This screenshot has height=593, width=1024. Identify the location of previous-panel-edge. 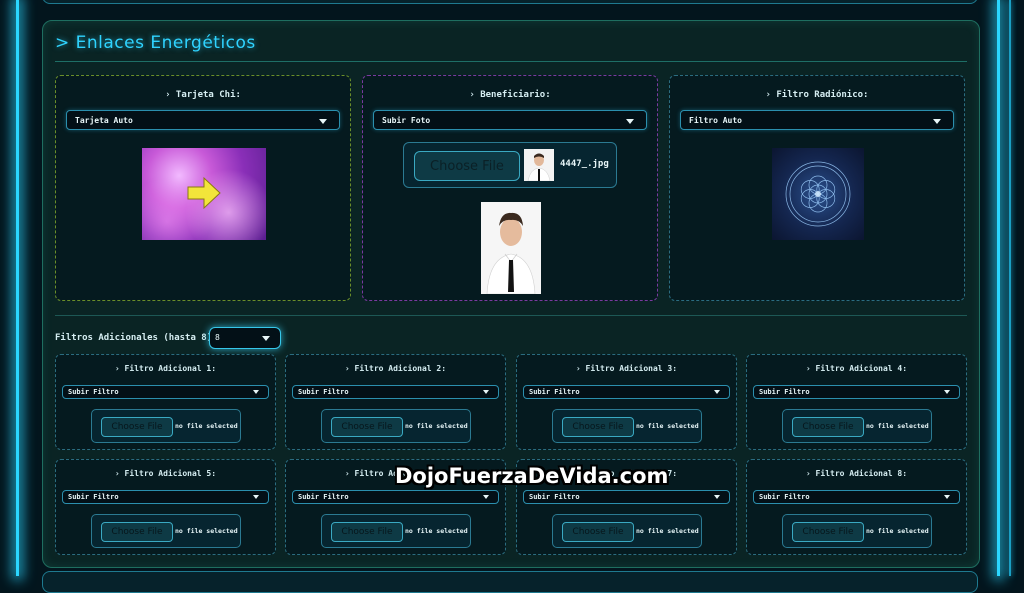
(510, 2).